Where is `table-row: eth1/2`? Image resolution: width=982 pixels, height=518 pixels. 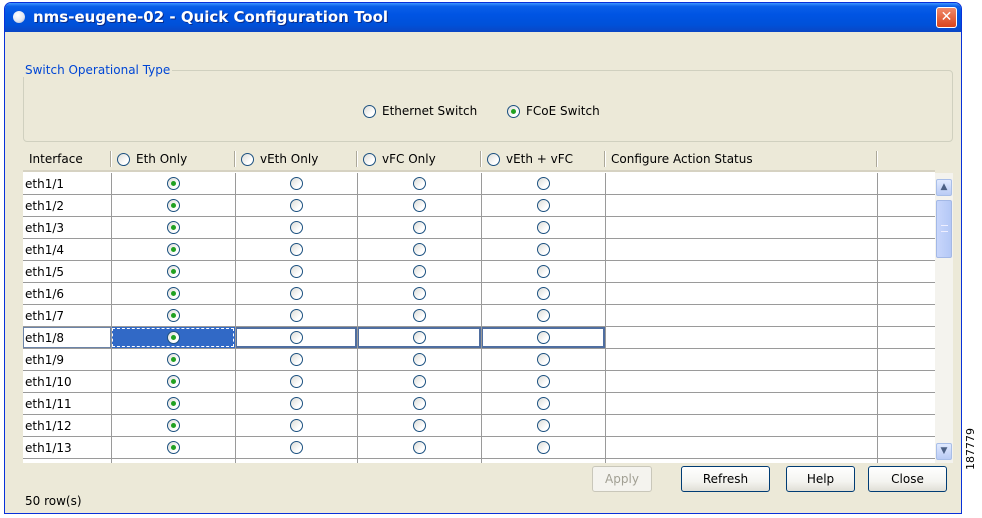
table-row: eth1/2 is located at coordinates (479, 206).